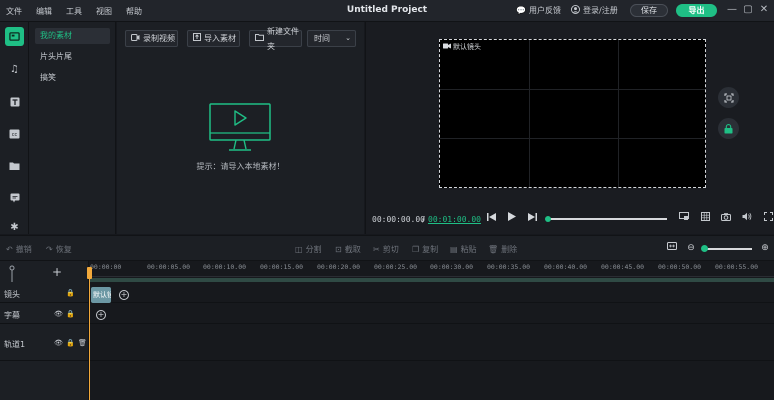  What do you see at coordinates (572, 113) in the screenshot?
I see `preview-canvas: 默认镜头` at bounding box center [572, 113].